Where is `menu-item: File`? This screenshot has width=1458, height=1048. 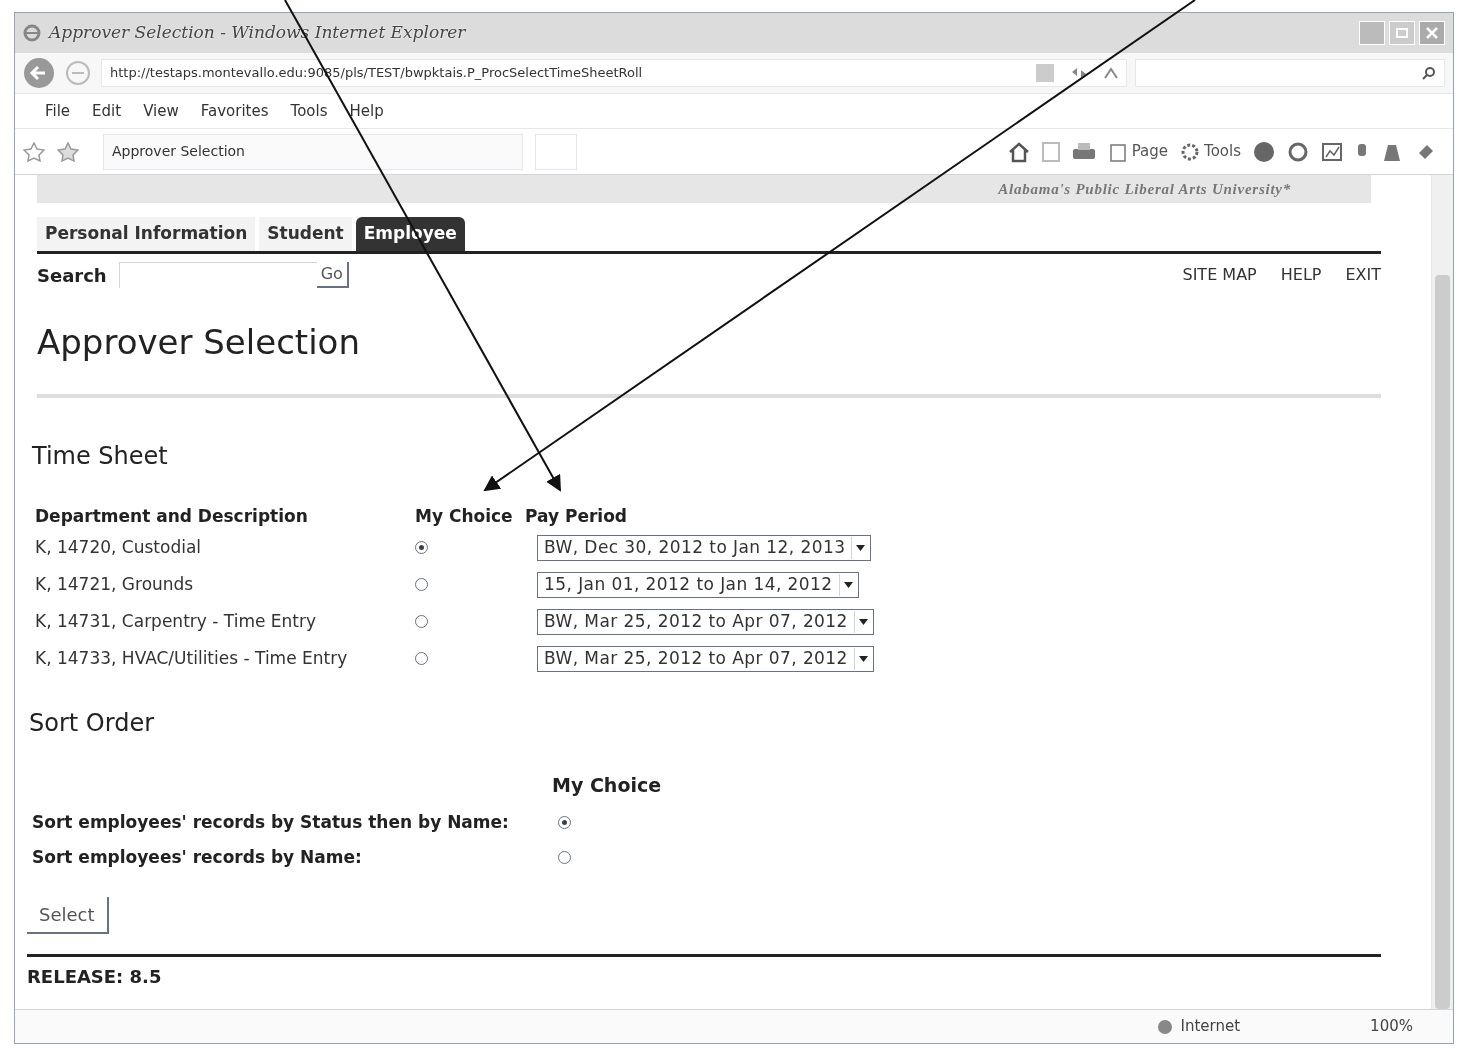
menu-item: File is located at coordinates (58, 111).